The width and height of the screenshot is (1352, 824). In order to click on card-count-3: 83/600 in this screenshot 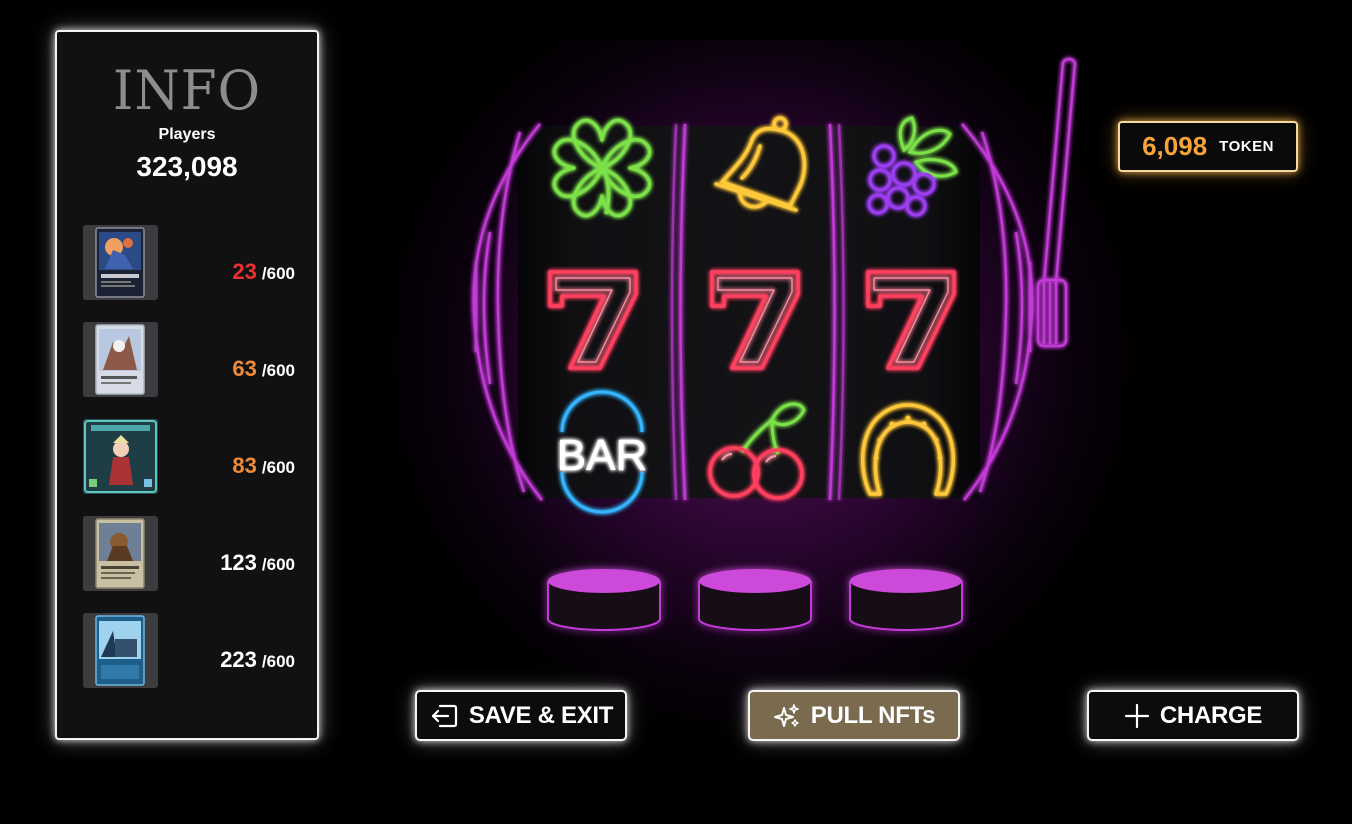, I will do `click(263, 466)`.